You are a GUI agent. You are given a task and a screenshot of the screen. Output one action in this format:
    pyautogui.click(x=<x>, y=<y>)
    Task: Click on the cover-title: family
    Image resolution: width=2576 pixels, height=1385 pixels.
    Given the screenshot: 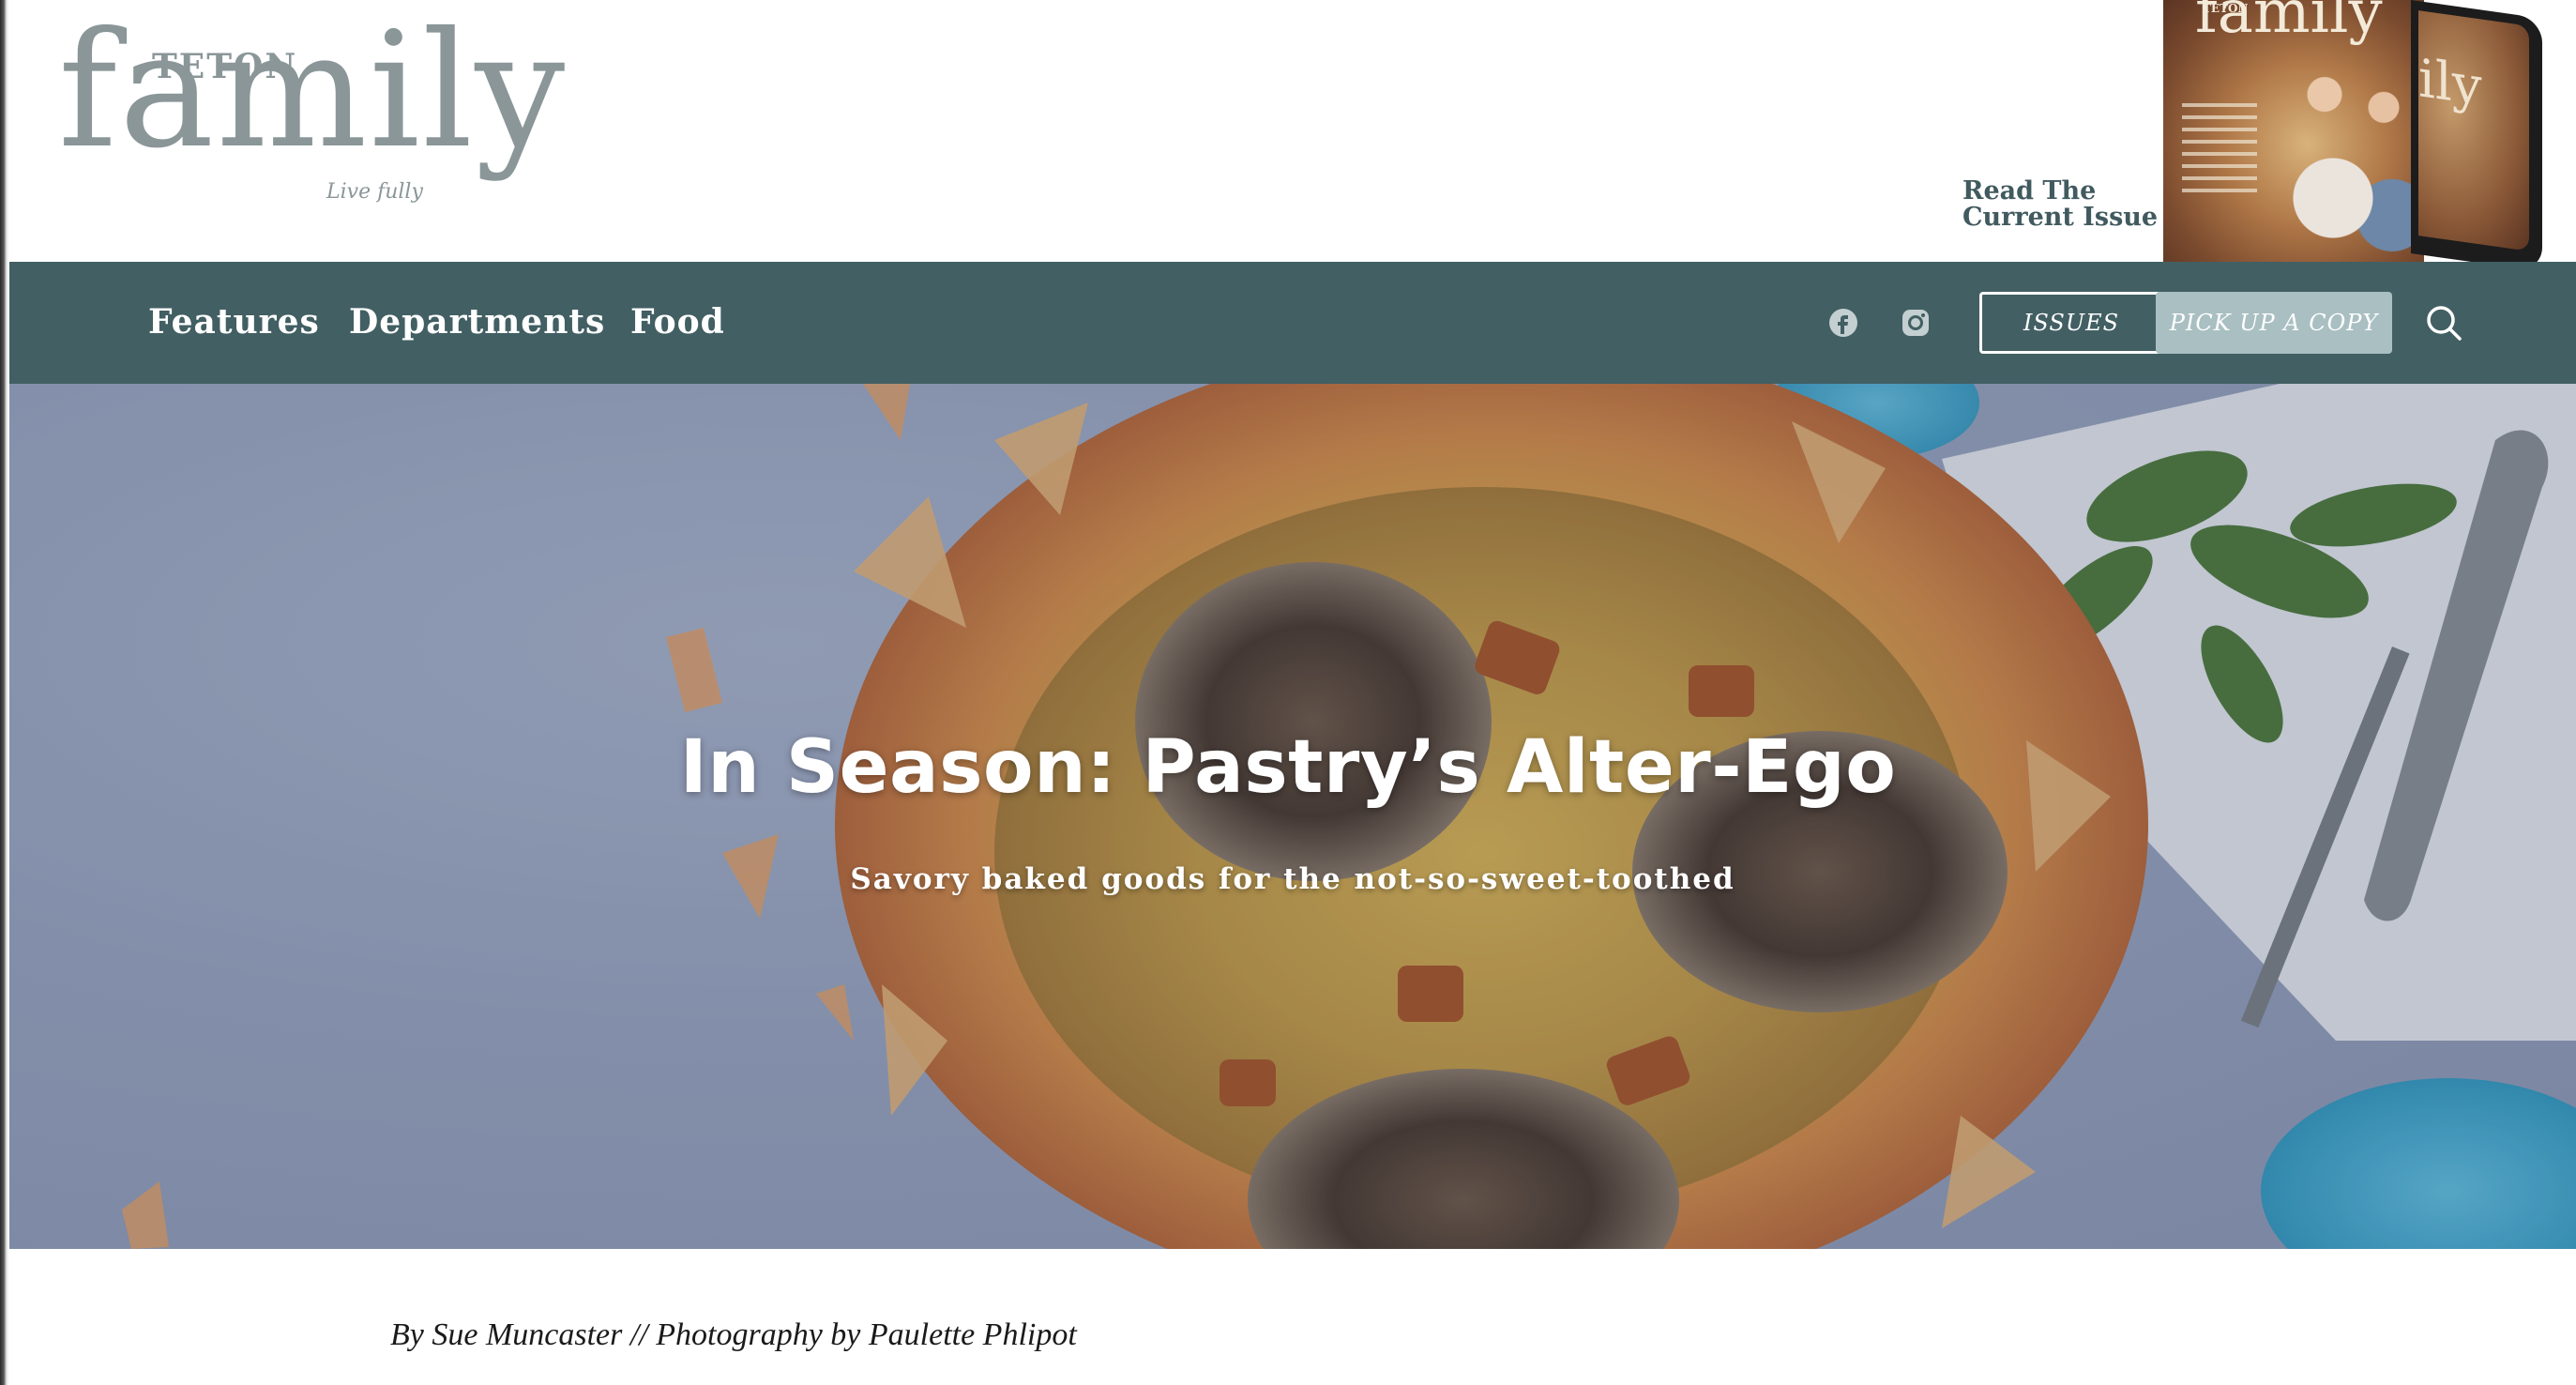 What is the action you would take?
    pyautogui.click(x=2289, y=23)
    